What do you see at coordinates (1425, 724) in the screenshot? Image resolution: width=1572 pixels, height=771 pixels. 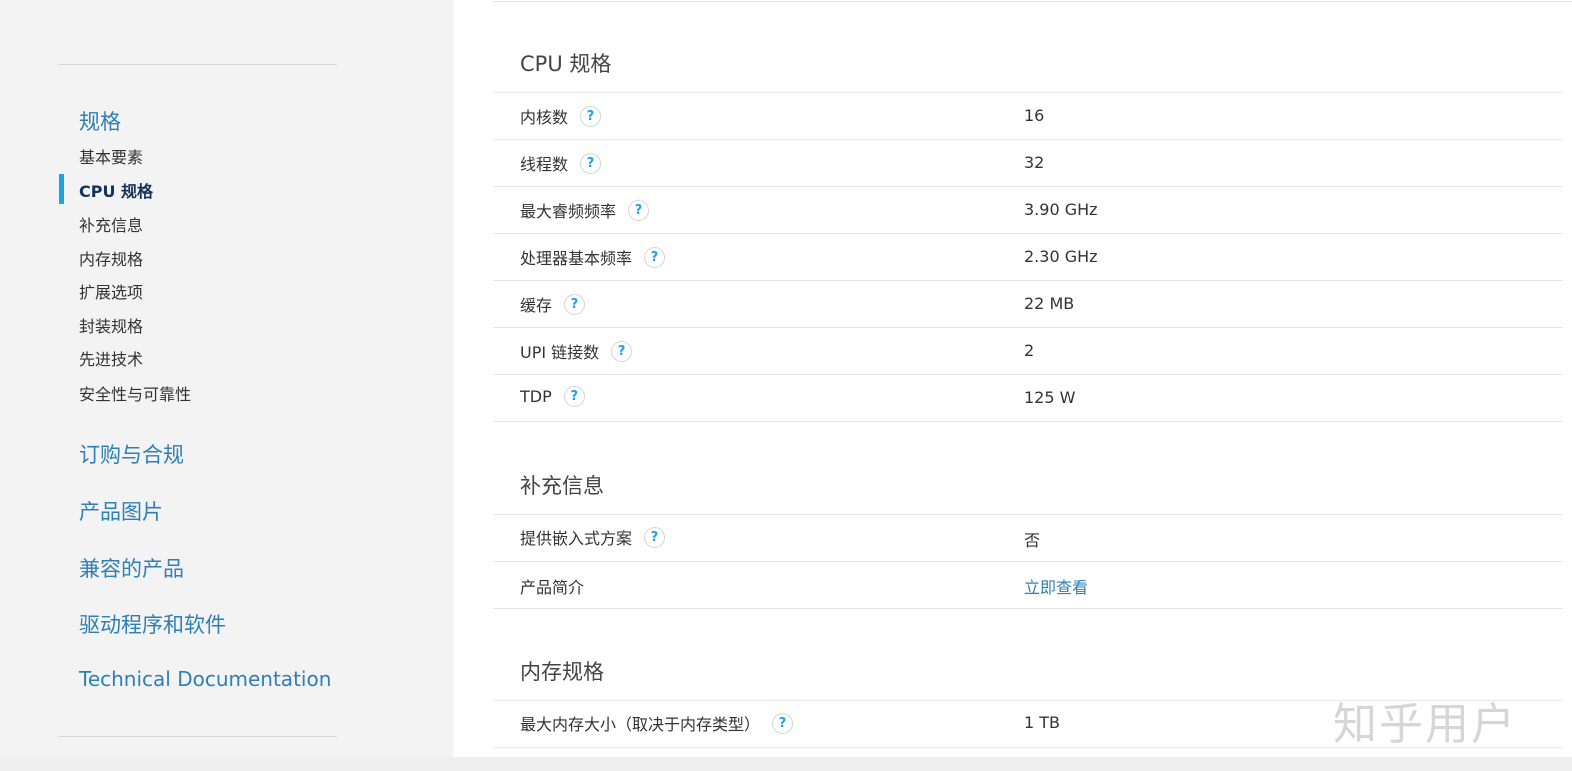 I see `watermark: 知乎用户` at bounding box center [1425, 724].